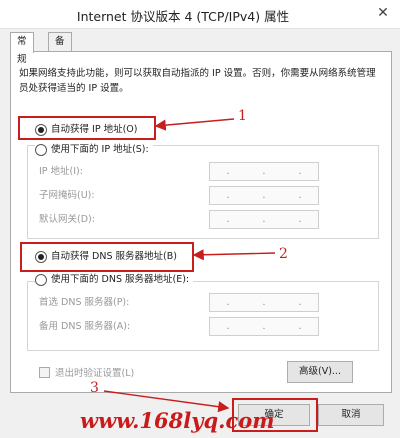  Describe the element at coordinates (177, 420) in the screenshot. I see `site-watermark: www.168lyq.com` at that location.